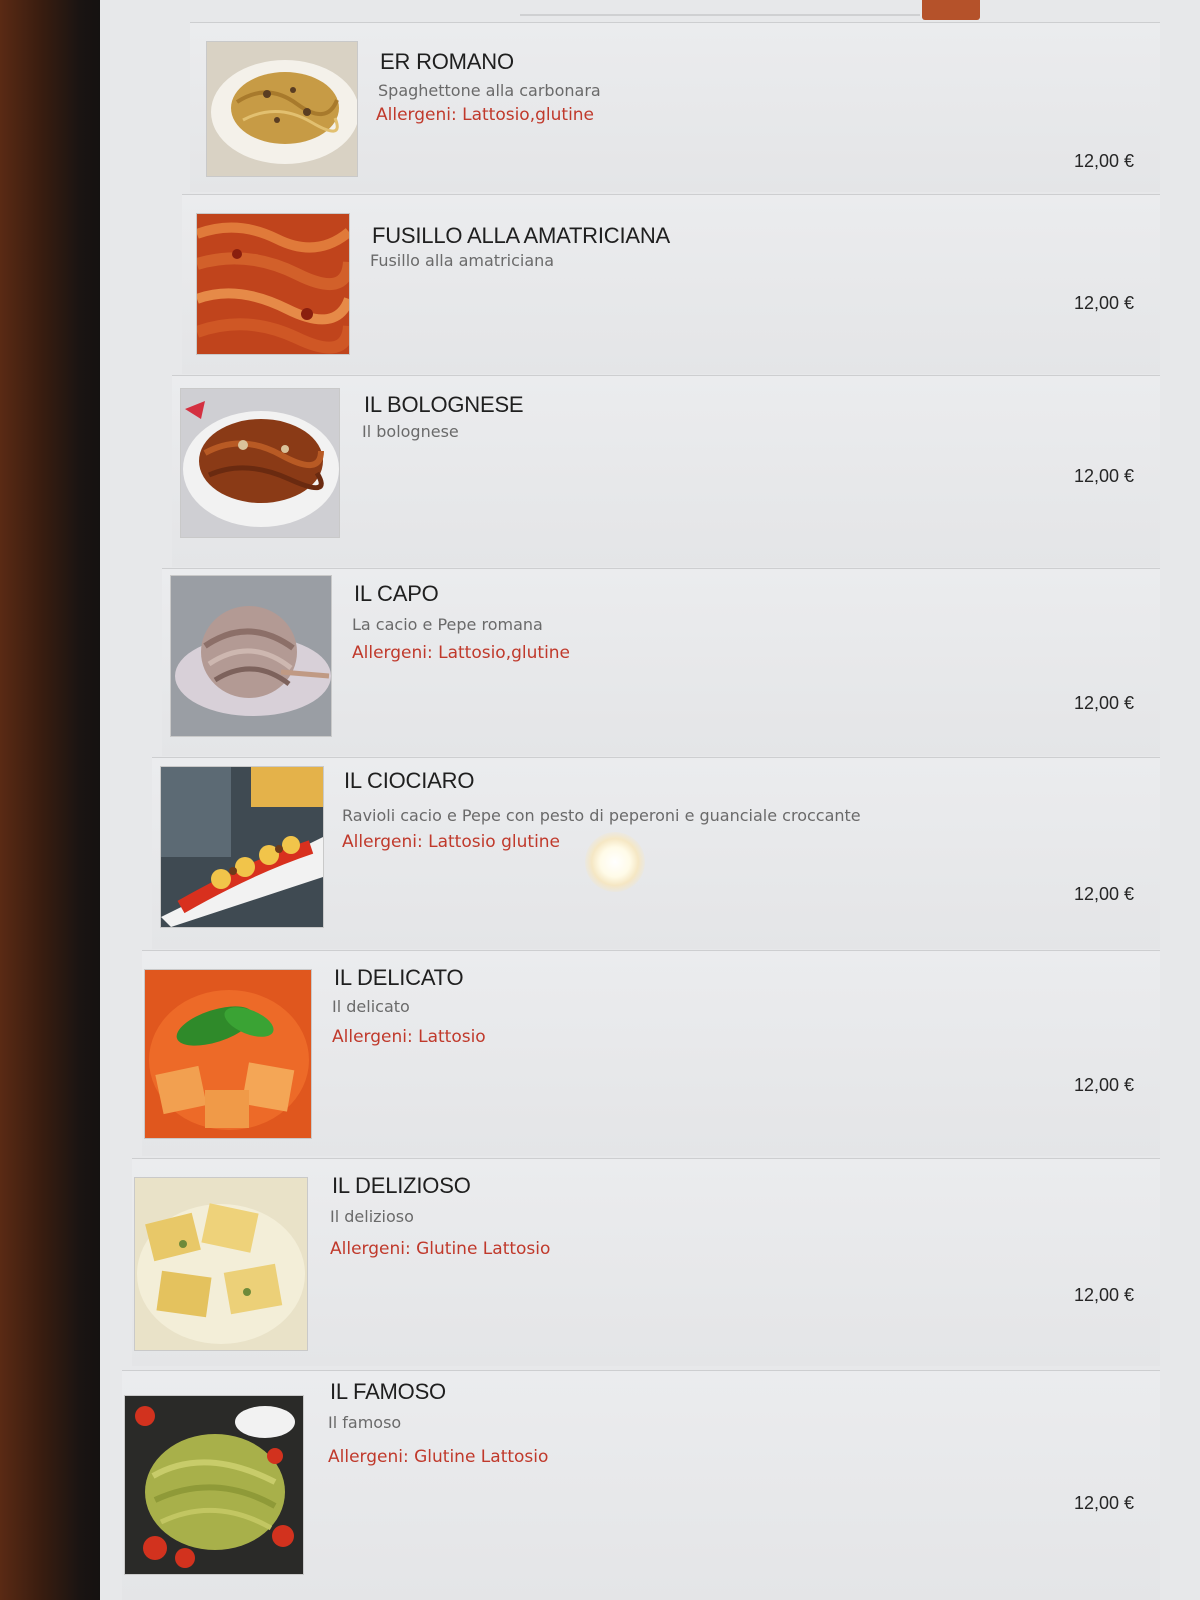  I want to click on item-name: IL CIOCIARO, so click(409, 780).